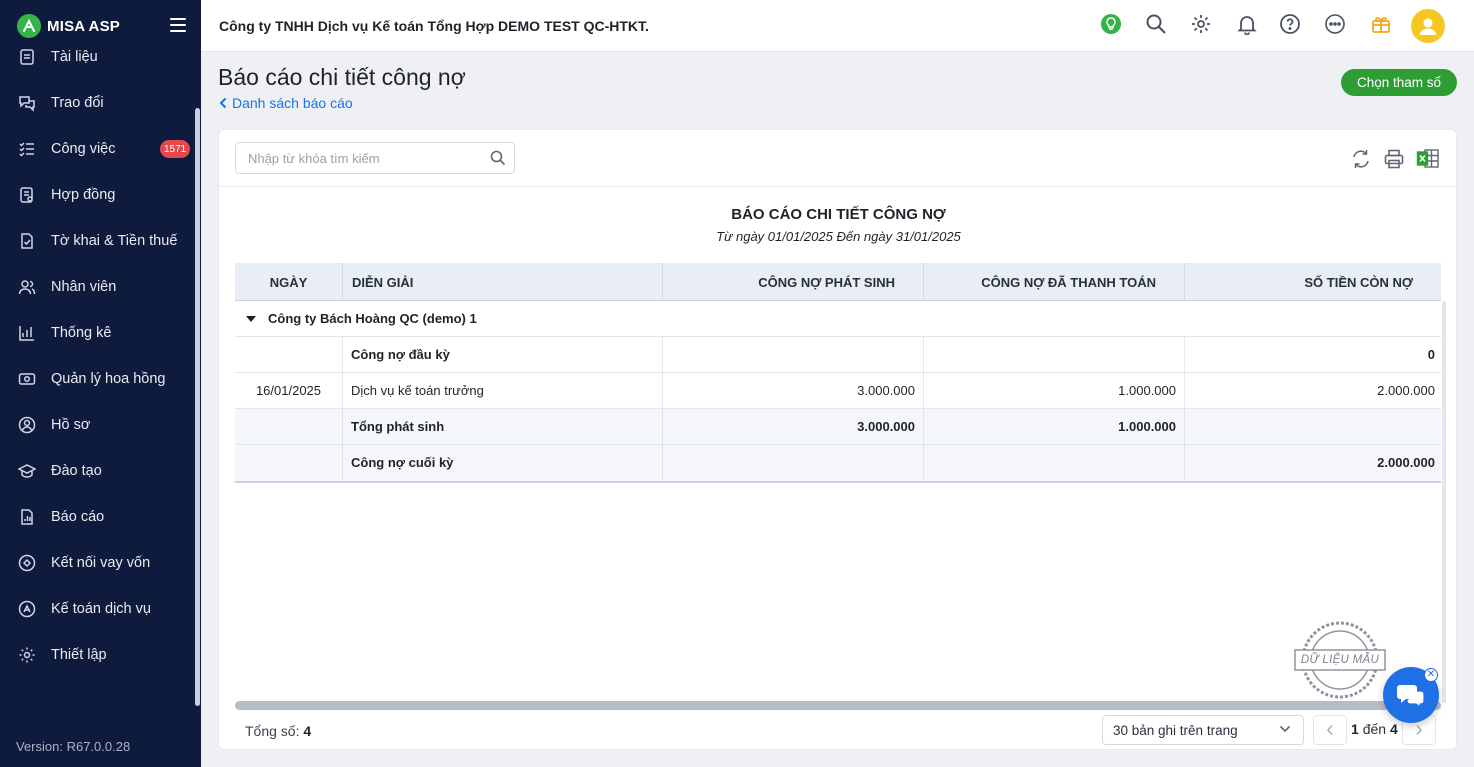 Image resolution: width=1474 pixels, height=767 pixels. I want to click on task-list-icon, so click(27, 149).